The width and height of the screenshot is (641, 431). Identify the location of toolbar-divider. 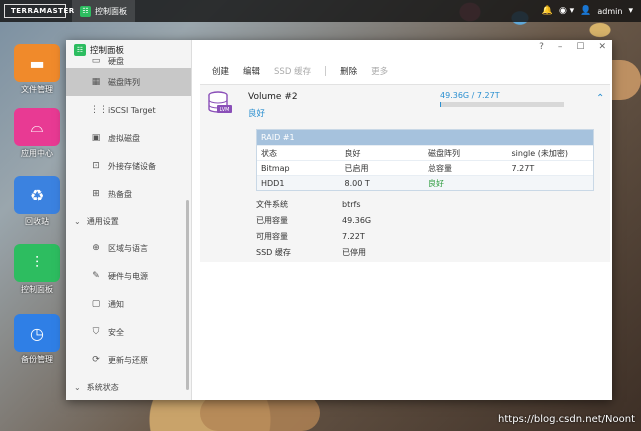
(326, 71).